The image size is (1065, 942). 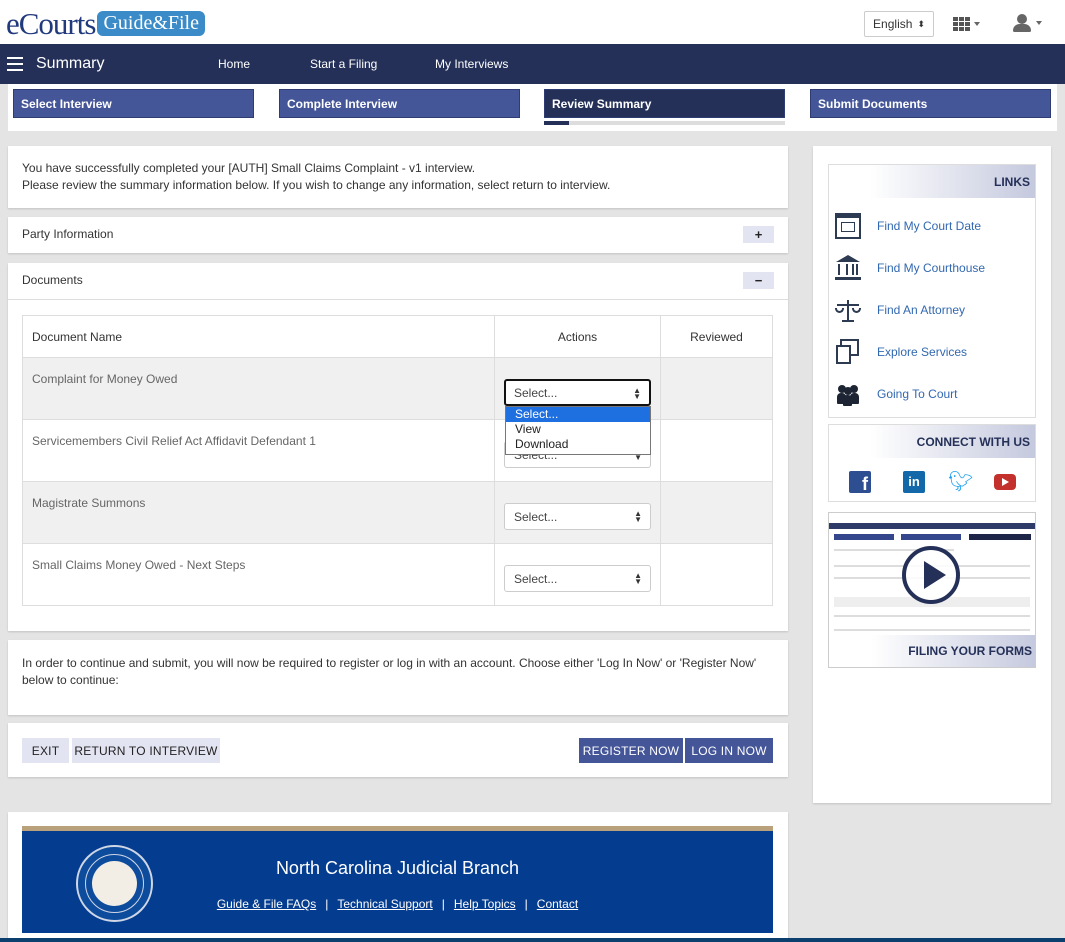 What do you see at coordinates (932, 441) in the screenshot?
I see `connect-title: CONNECT WITH US` at bounding box center [932, 441].